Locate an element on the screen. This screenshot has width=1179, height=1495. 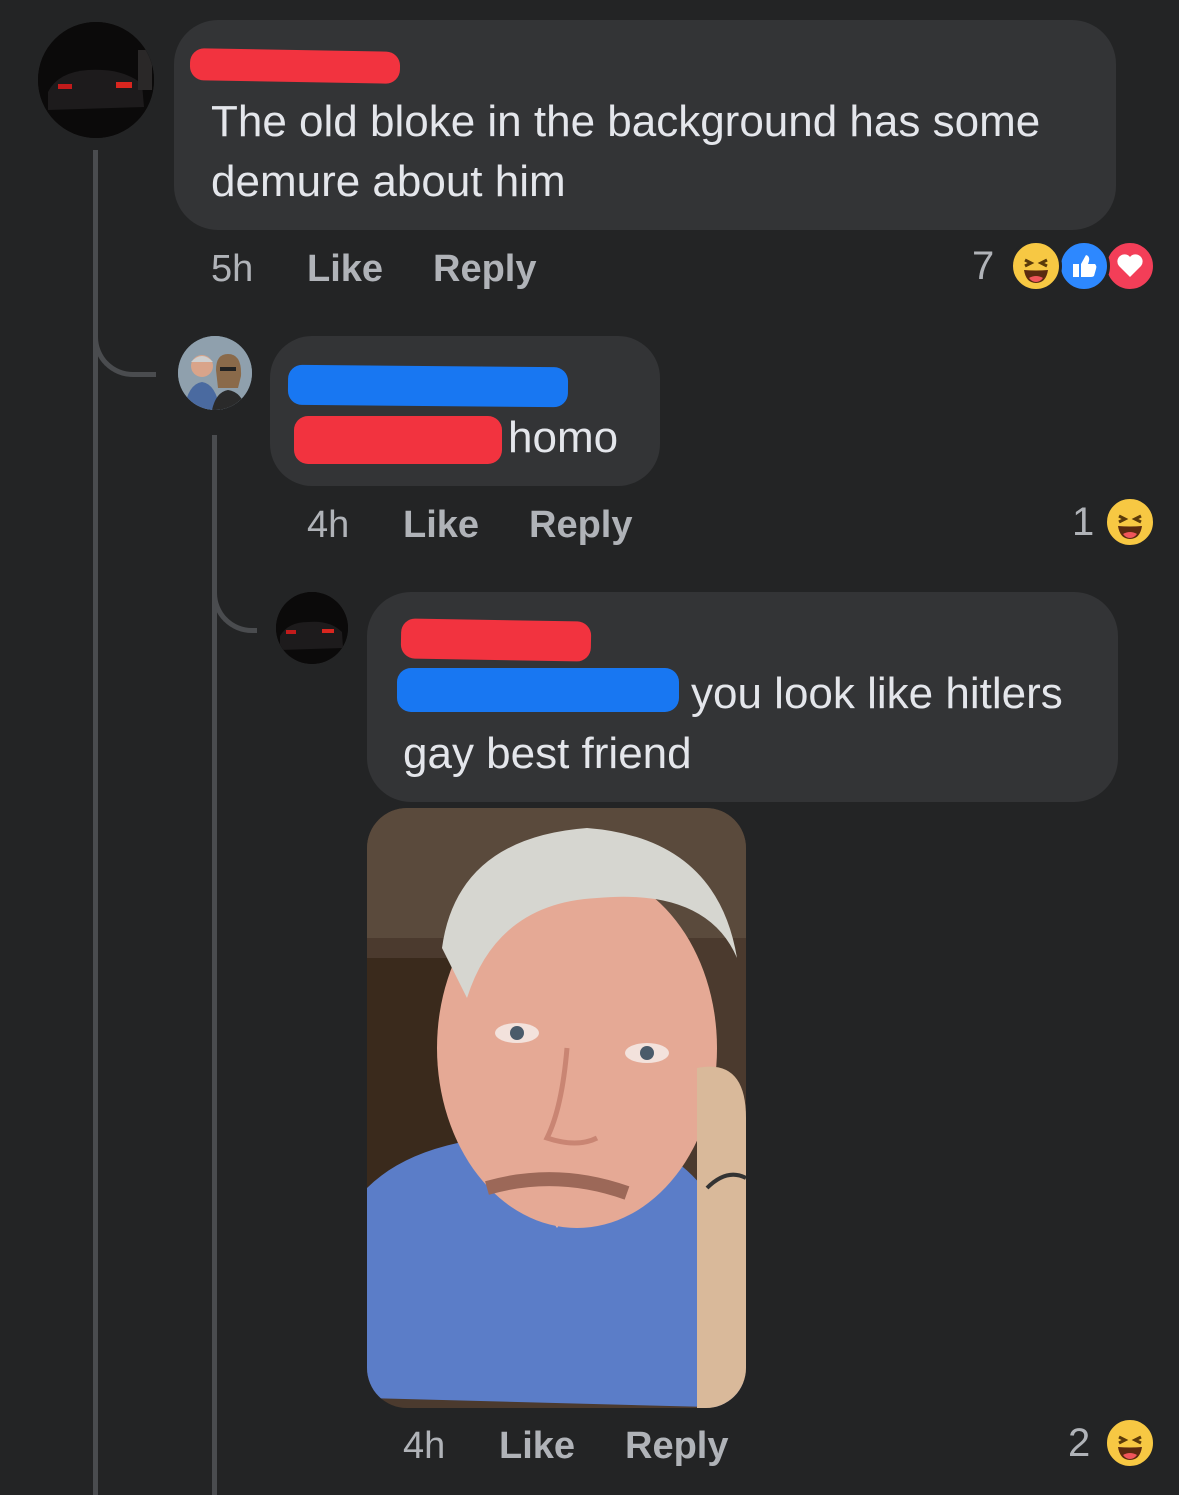
couple-photo-icon is located at coordinates (215, 373).